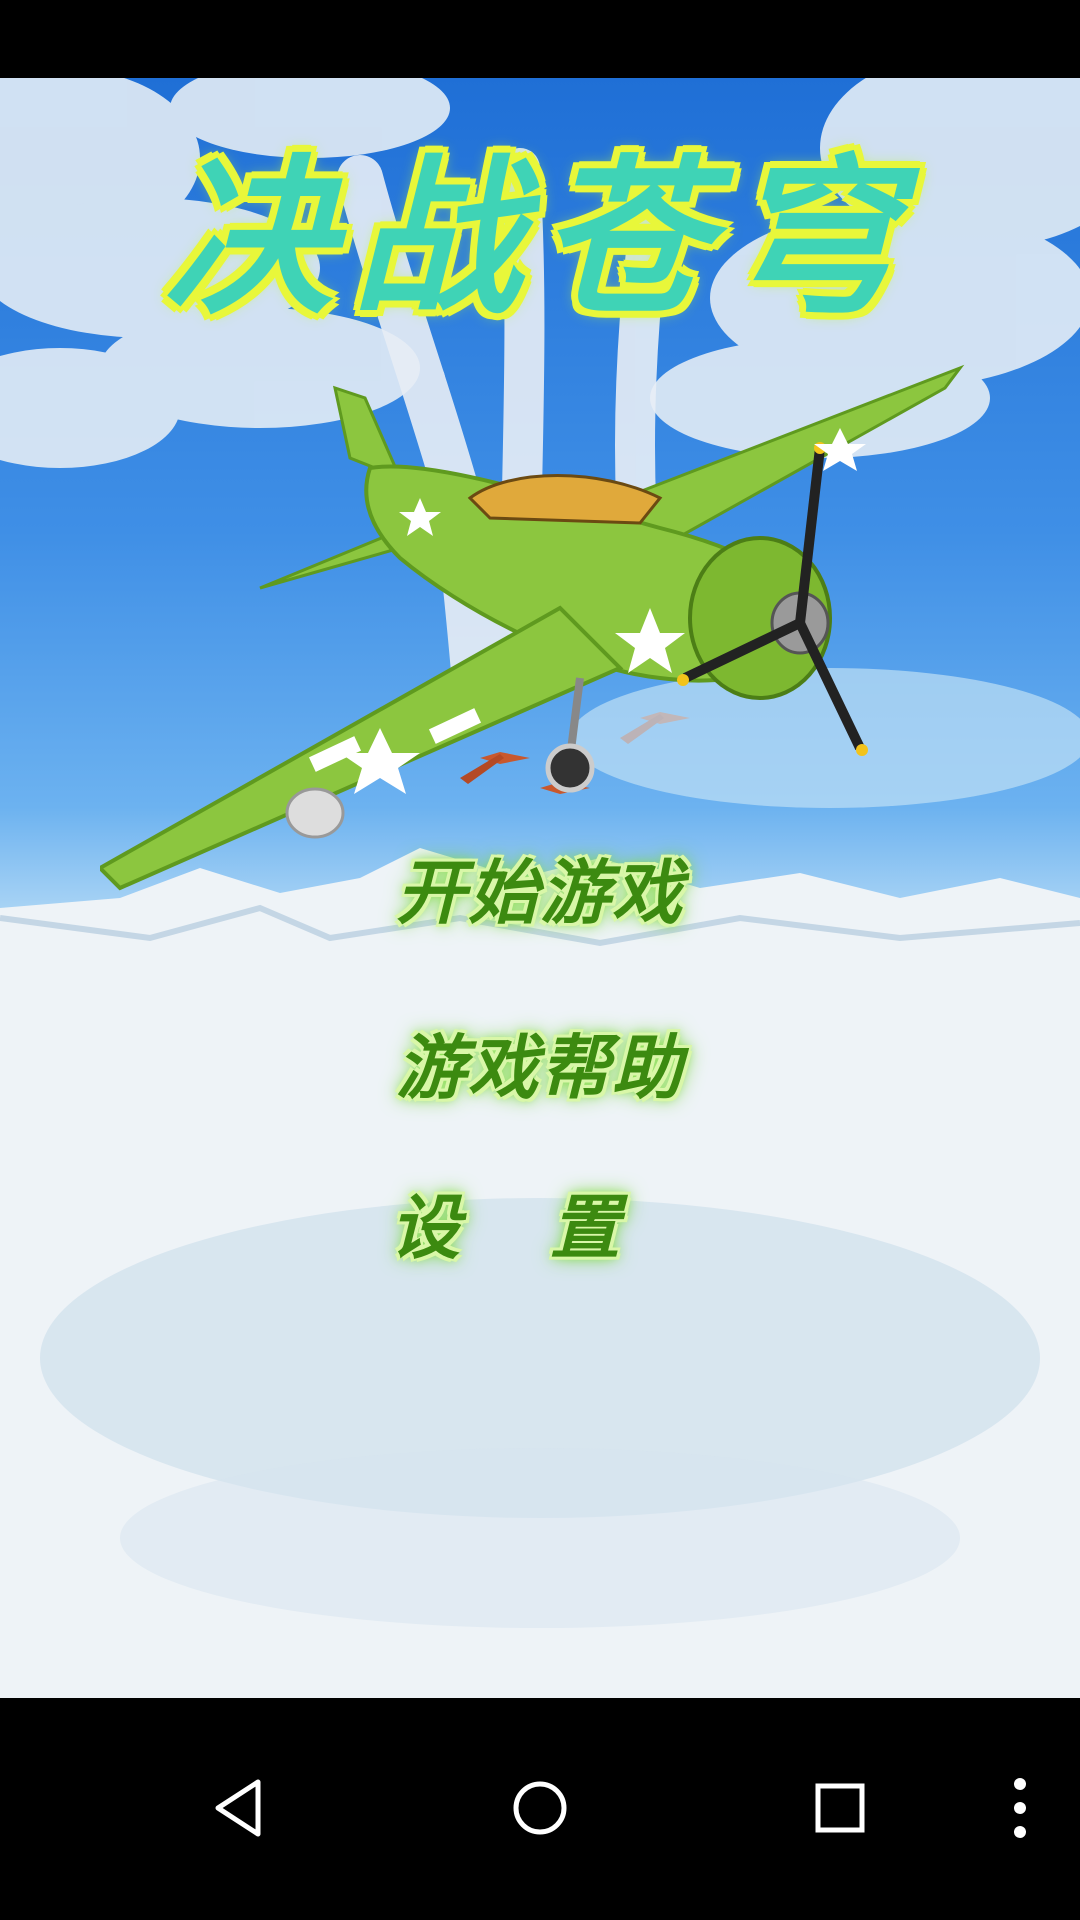 The width and height of the screenshot is (1080, 1920). What do you see at coordinates (540, 1808) in the screenshot?
I see `home-icon` at bounding box center [540, 1808].